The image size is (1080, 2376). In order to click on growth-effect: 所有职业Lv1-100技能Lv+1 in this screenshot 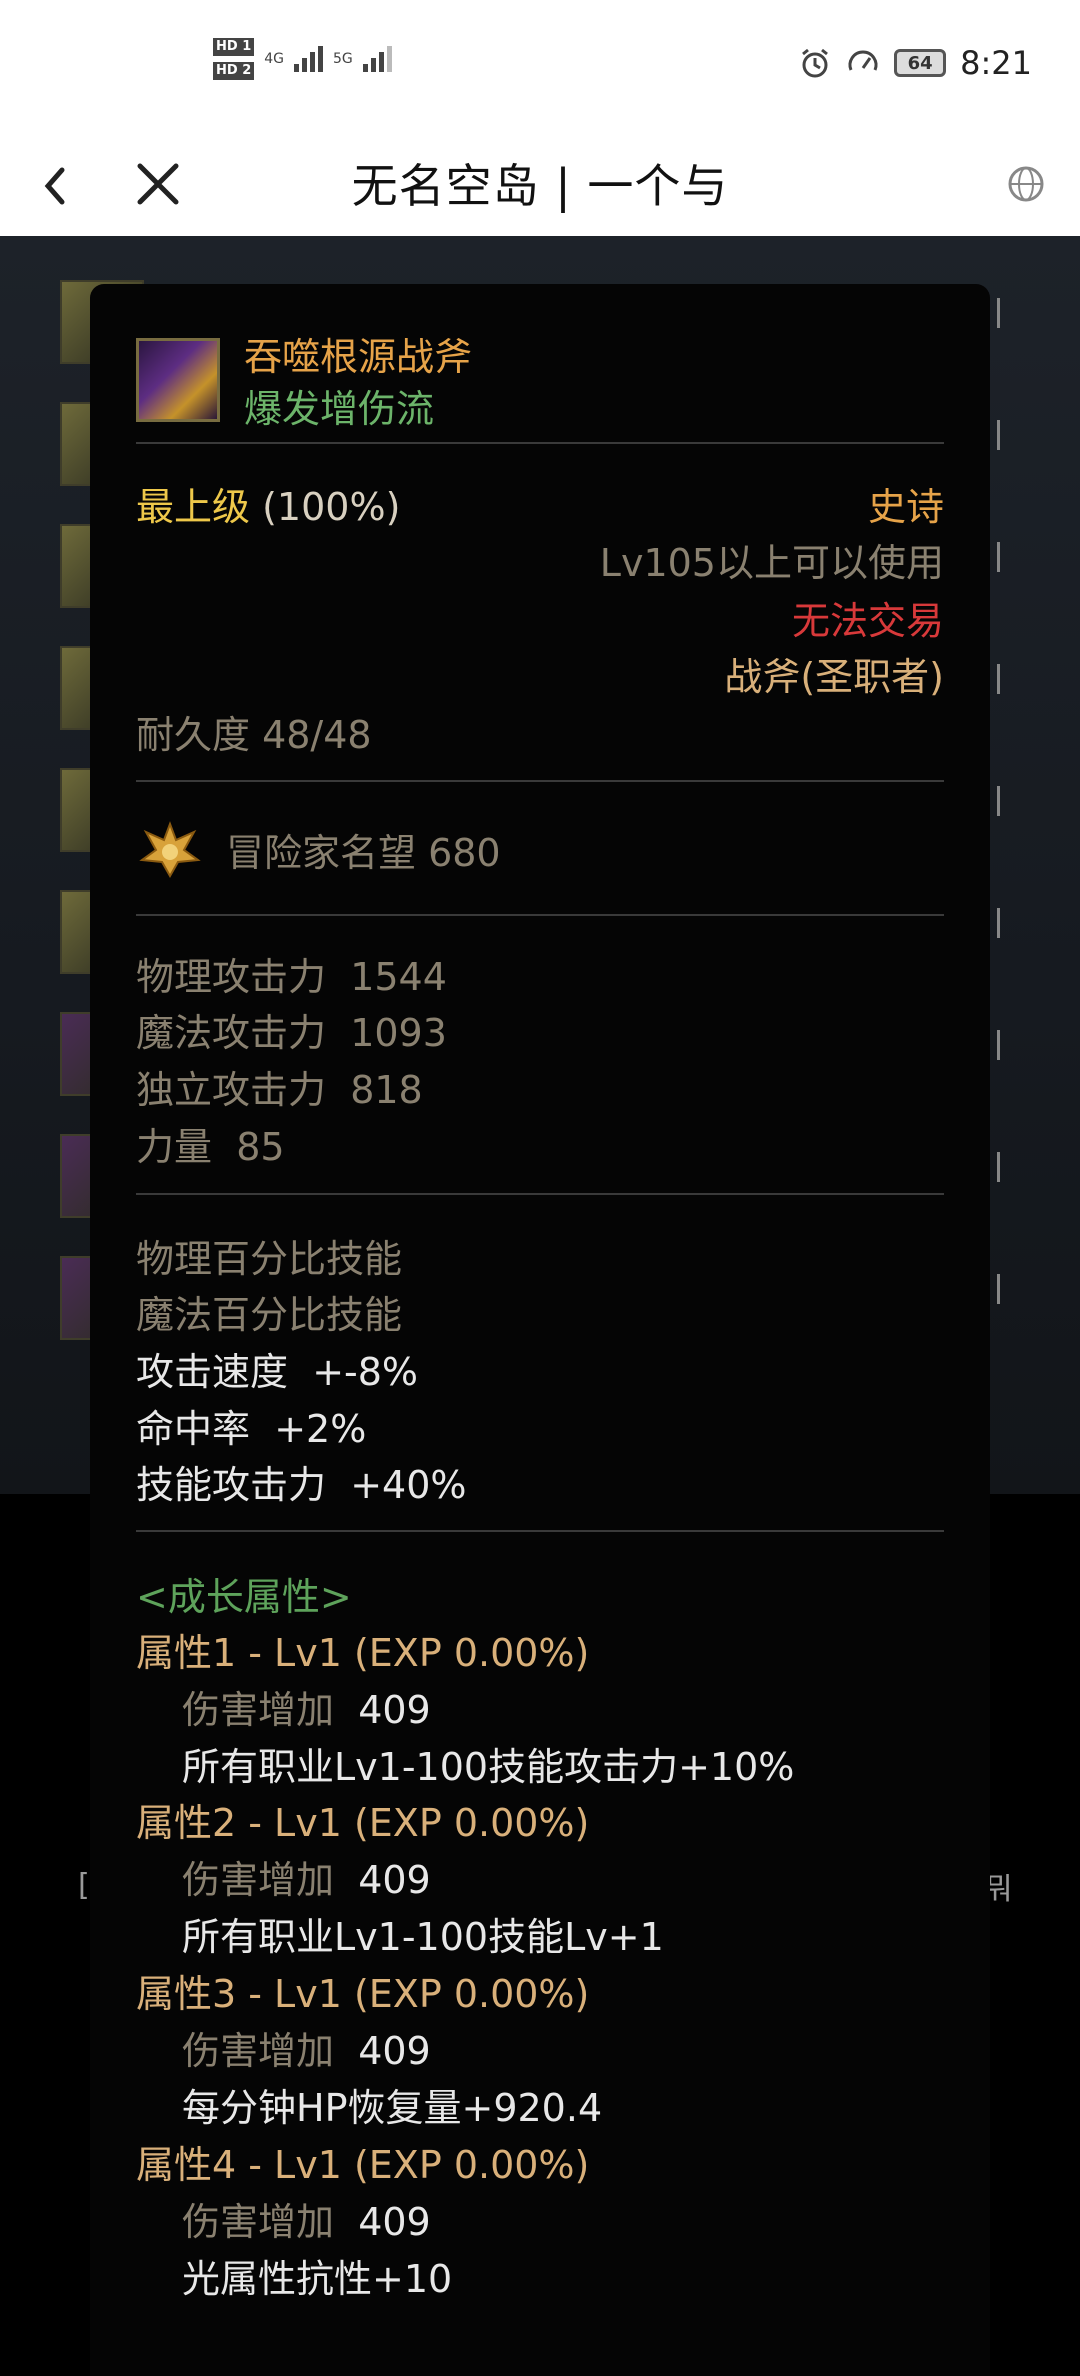, I will do `click(423, 1937)`.